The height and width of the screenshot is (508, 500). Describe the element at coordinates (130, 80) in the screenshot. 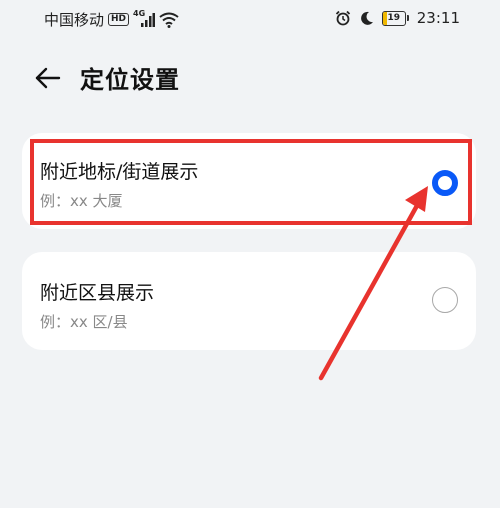

I see `page-title: 定位设置` at that location.